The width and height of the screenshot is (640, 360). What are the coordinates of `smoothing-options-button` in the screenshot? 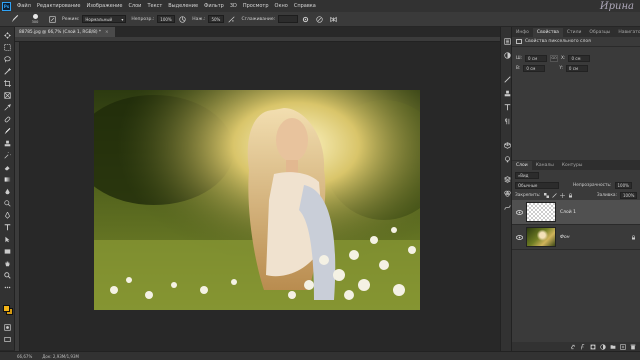 It's located at (305, 19).